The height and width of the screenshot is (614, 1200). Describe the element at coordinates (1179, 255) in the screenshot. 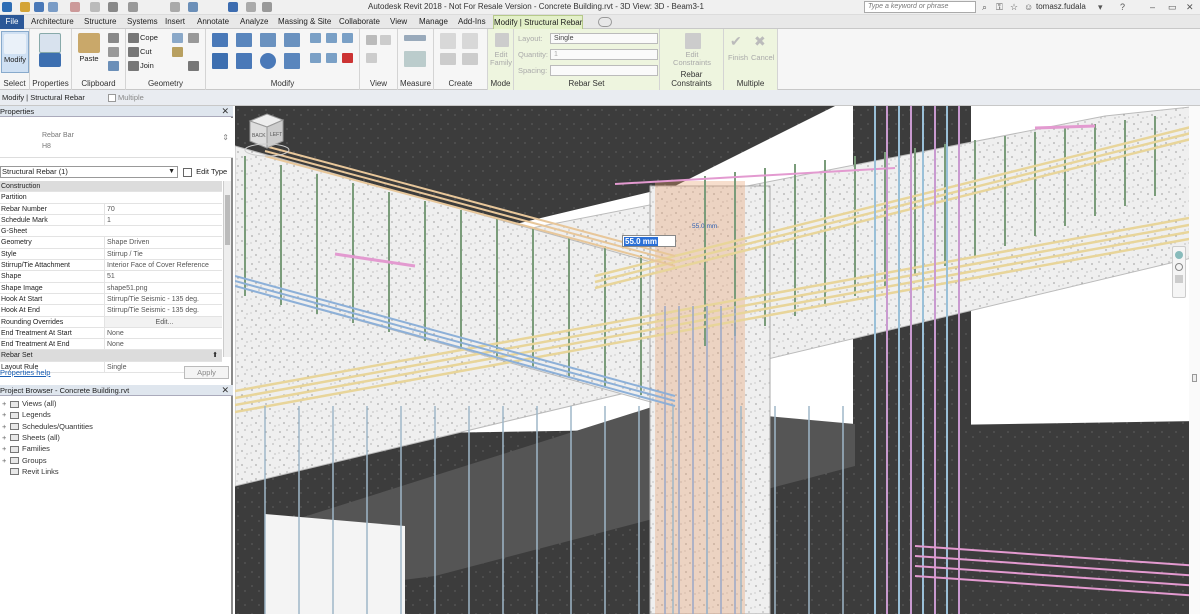

I see `steering-wheel-icon` at that location.